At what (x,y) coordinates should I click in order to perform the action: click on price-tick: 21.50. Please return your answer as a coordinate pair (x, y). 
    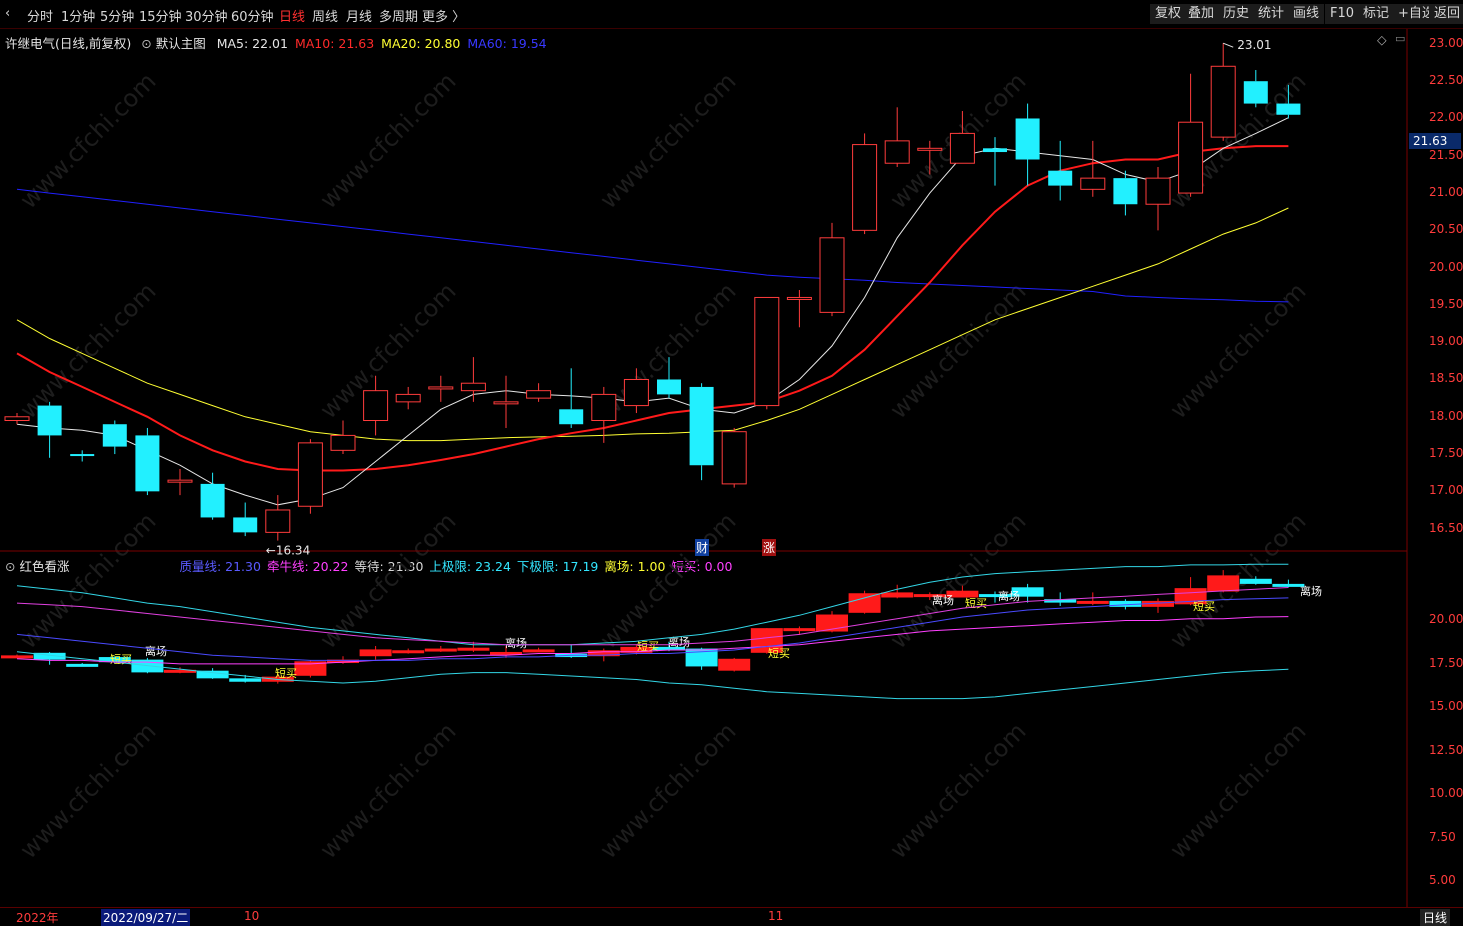
    Looking at the image, I should click on (1446, 154).